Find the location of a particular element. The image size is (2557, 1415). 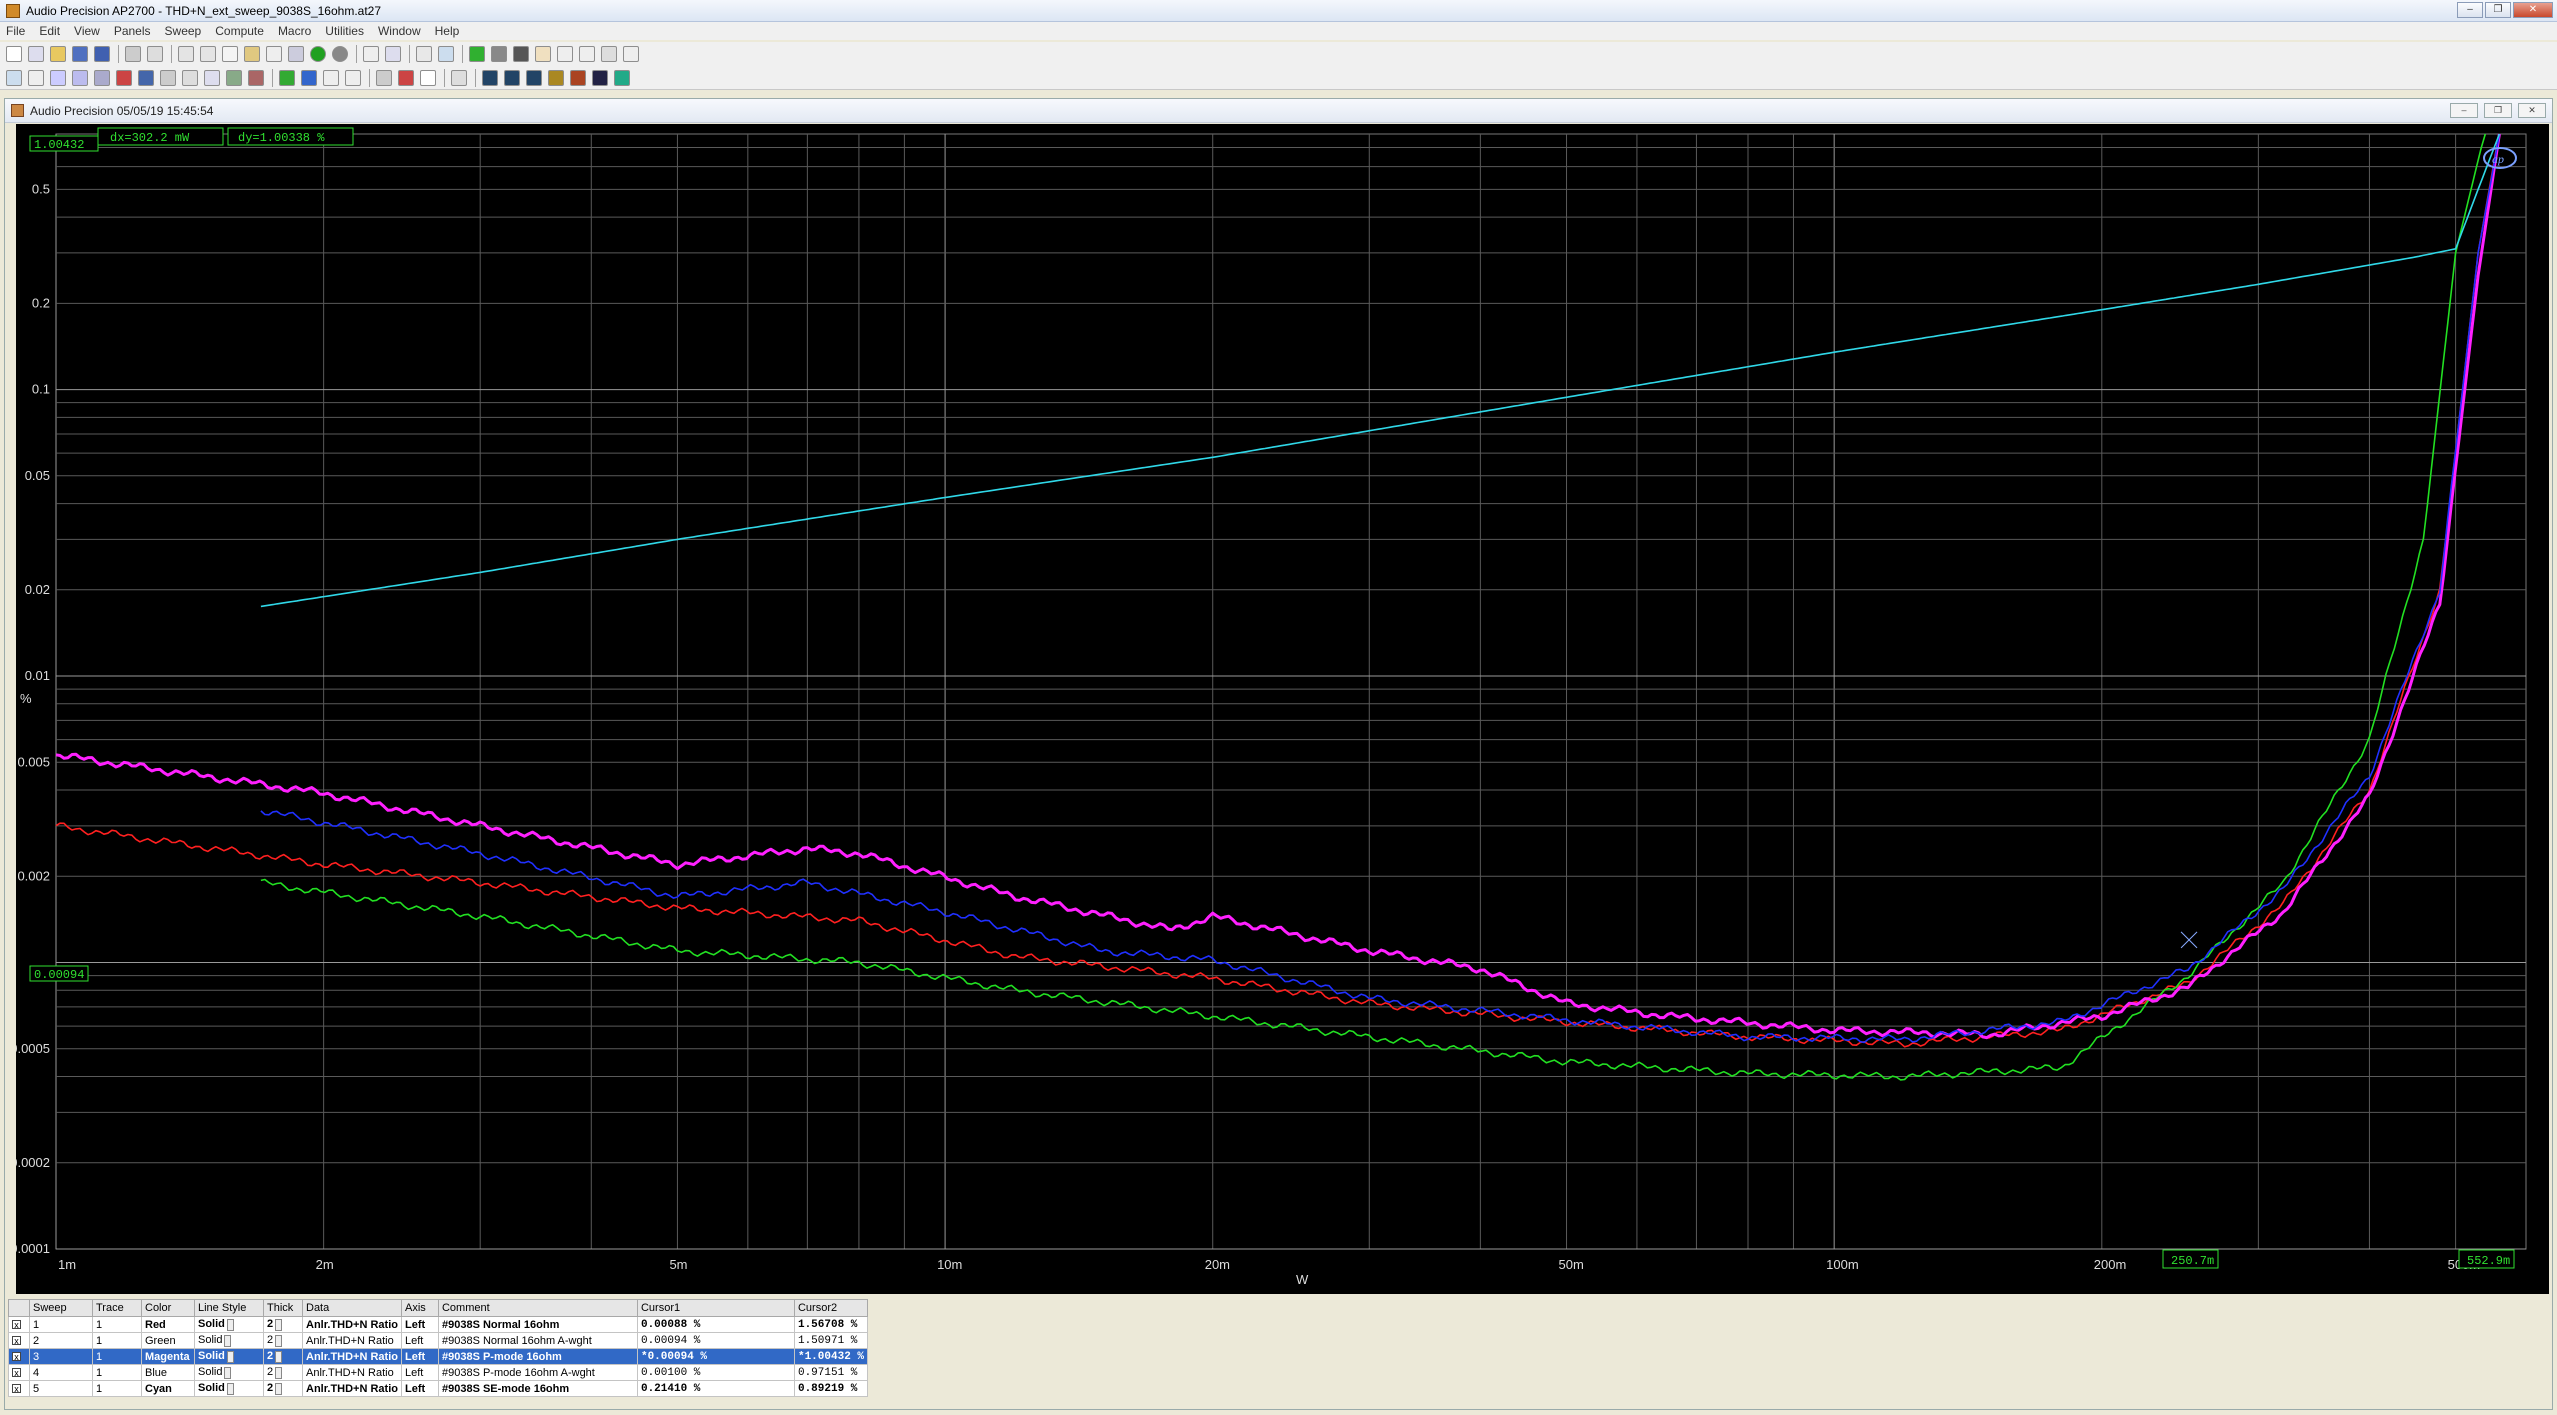

new-test-icon is located at coordinates (36, 54).